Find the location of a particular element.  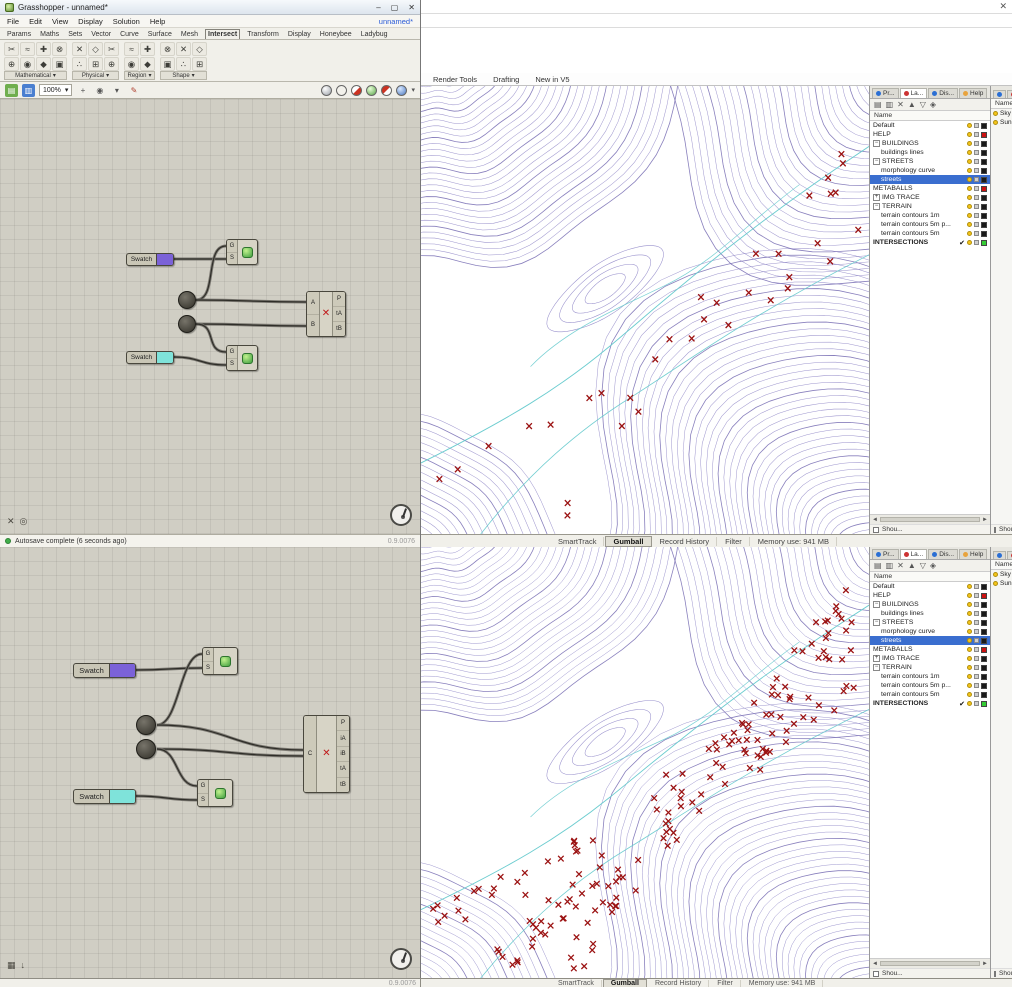

gh-tab-mesh: Mesh is located at coordinates (189, 34).